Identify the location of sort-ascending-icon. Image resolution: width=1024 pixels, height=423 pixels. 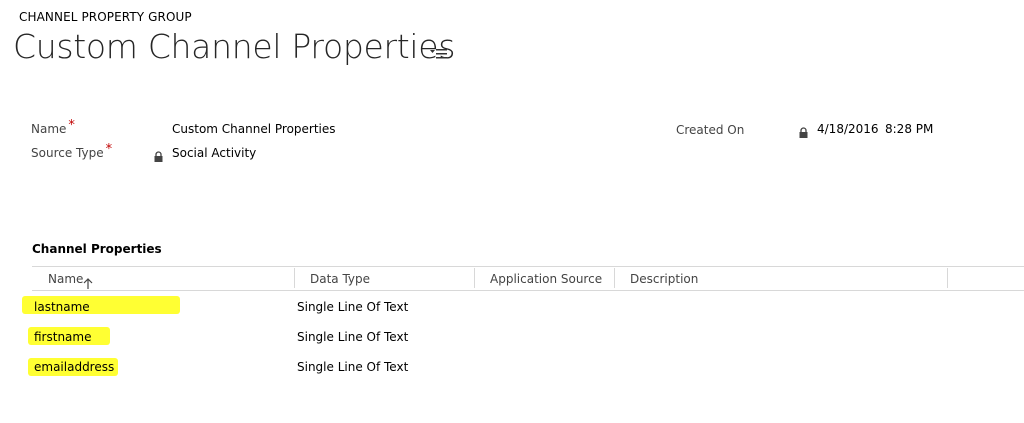
(88, 282).